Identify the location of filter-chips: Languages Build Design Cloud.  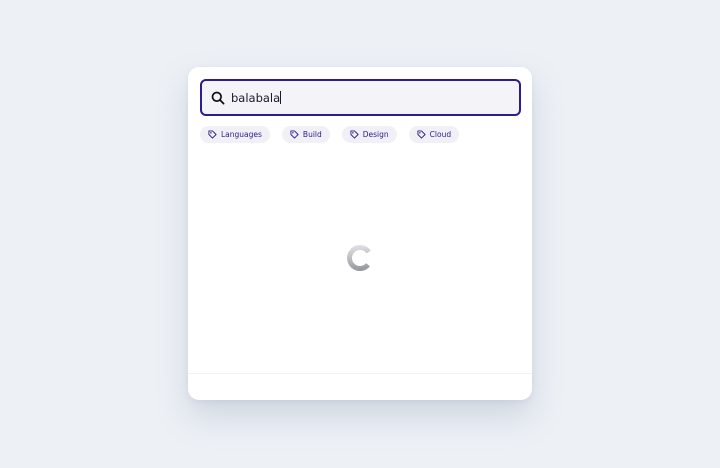
(330, 134).